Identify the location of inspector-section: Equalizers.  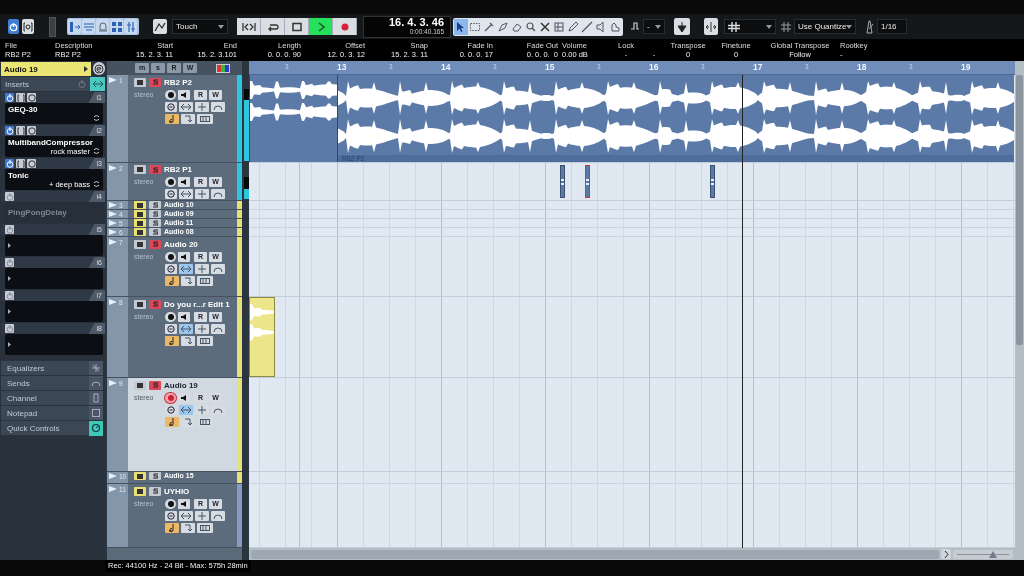
(52, 367).